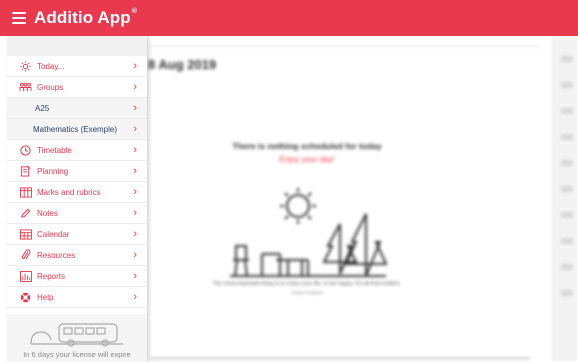 The image size is (578, 362). What do you see at coordinates (309, 232) in the screenshot?
I see `outdoor-scene-illustration` at bounding box center [309, 232].